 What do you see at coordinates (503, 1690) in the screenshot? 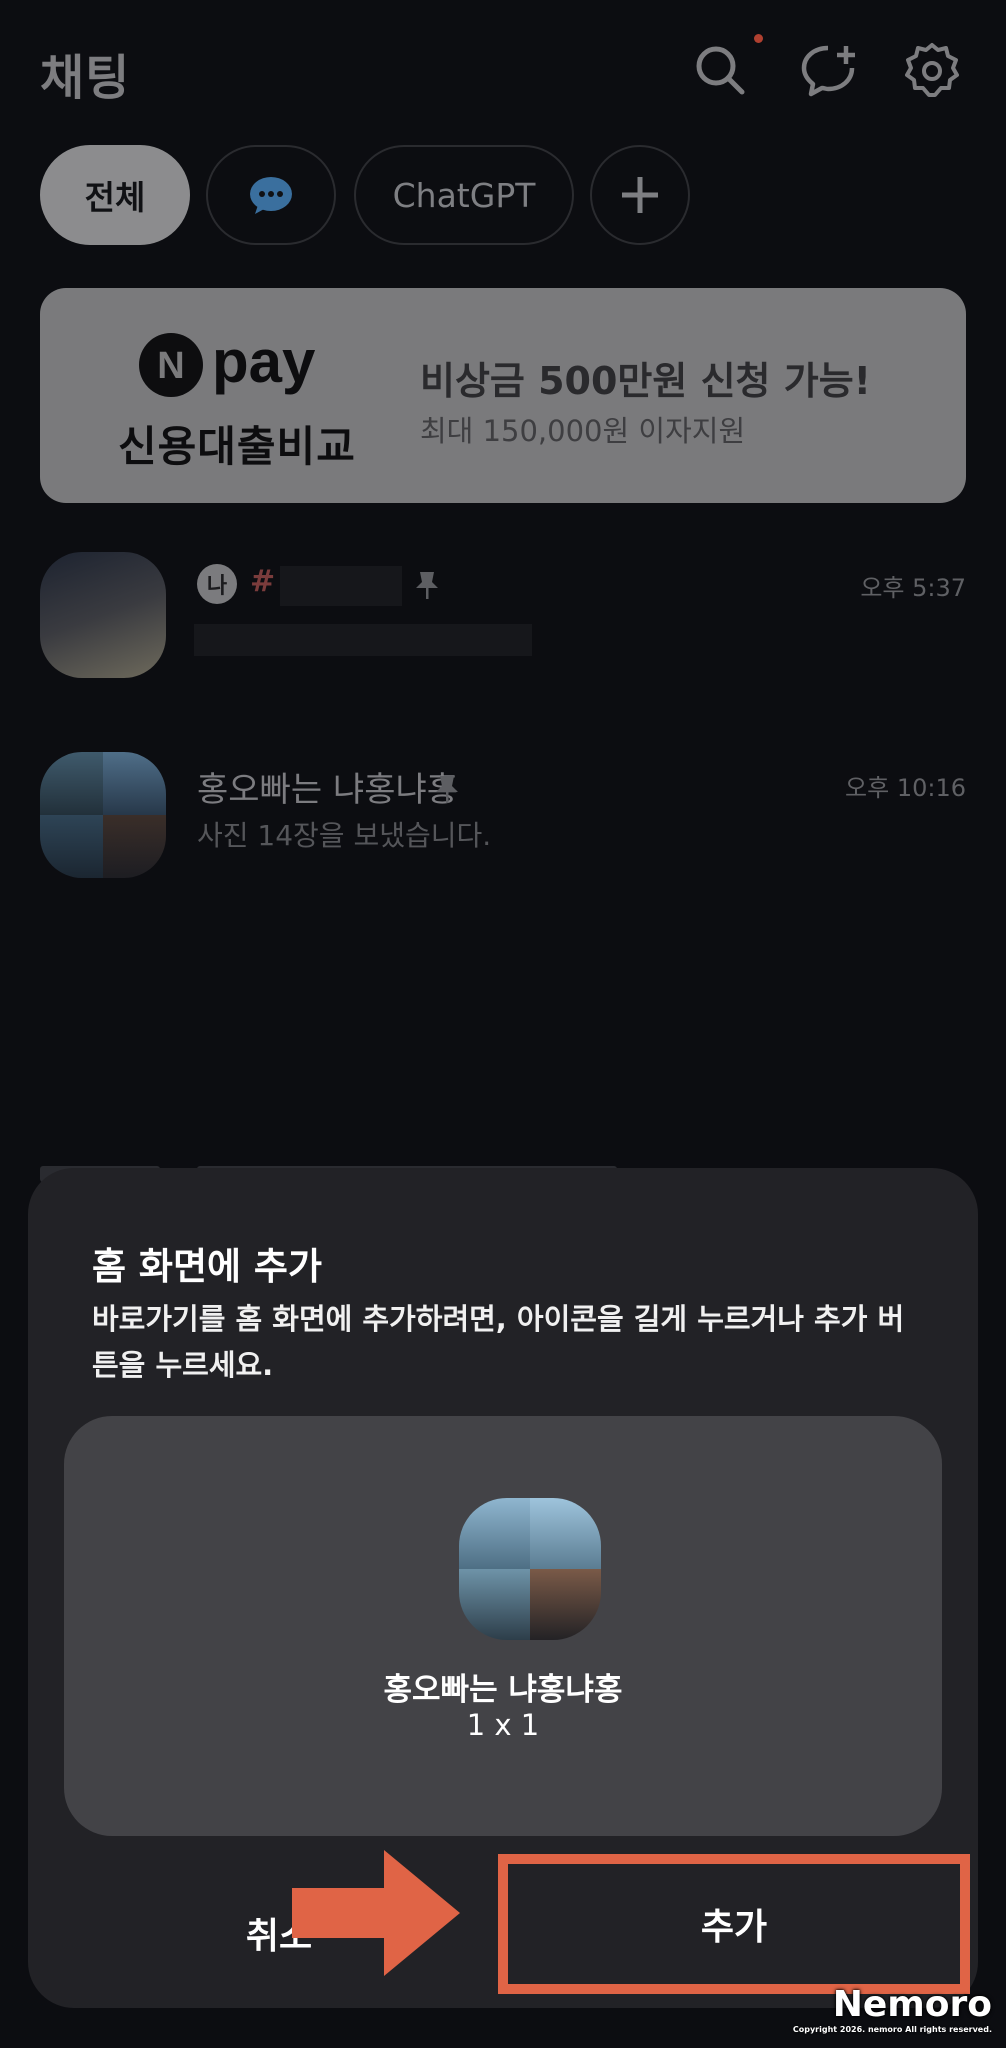
I see `shortcut-name: 홍오빠는 냐홍냐홍` at bounding box center [503, 1690].